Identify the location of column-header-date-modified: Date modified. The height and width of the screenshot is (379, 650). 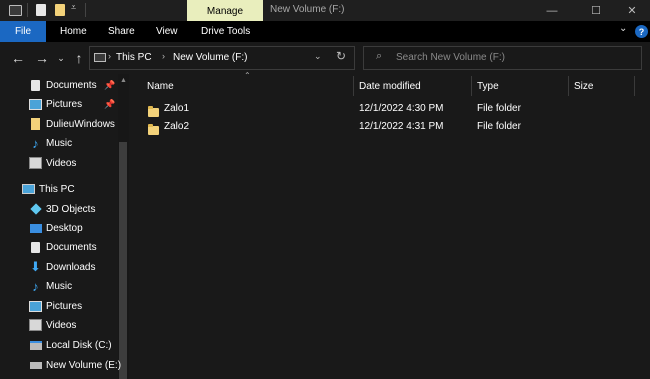
(390, 86).